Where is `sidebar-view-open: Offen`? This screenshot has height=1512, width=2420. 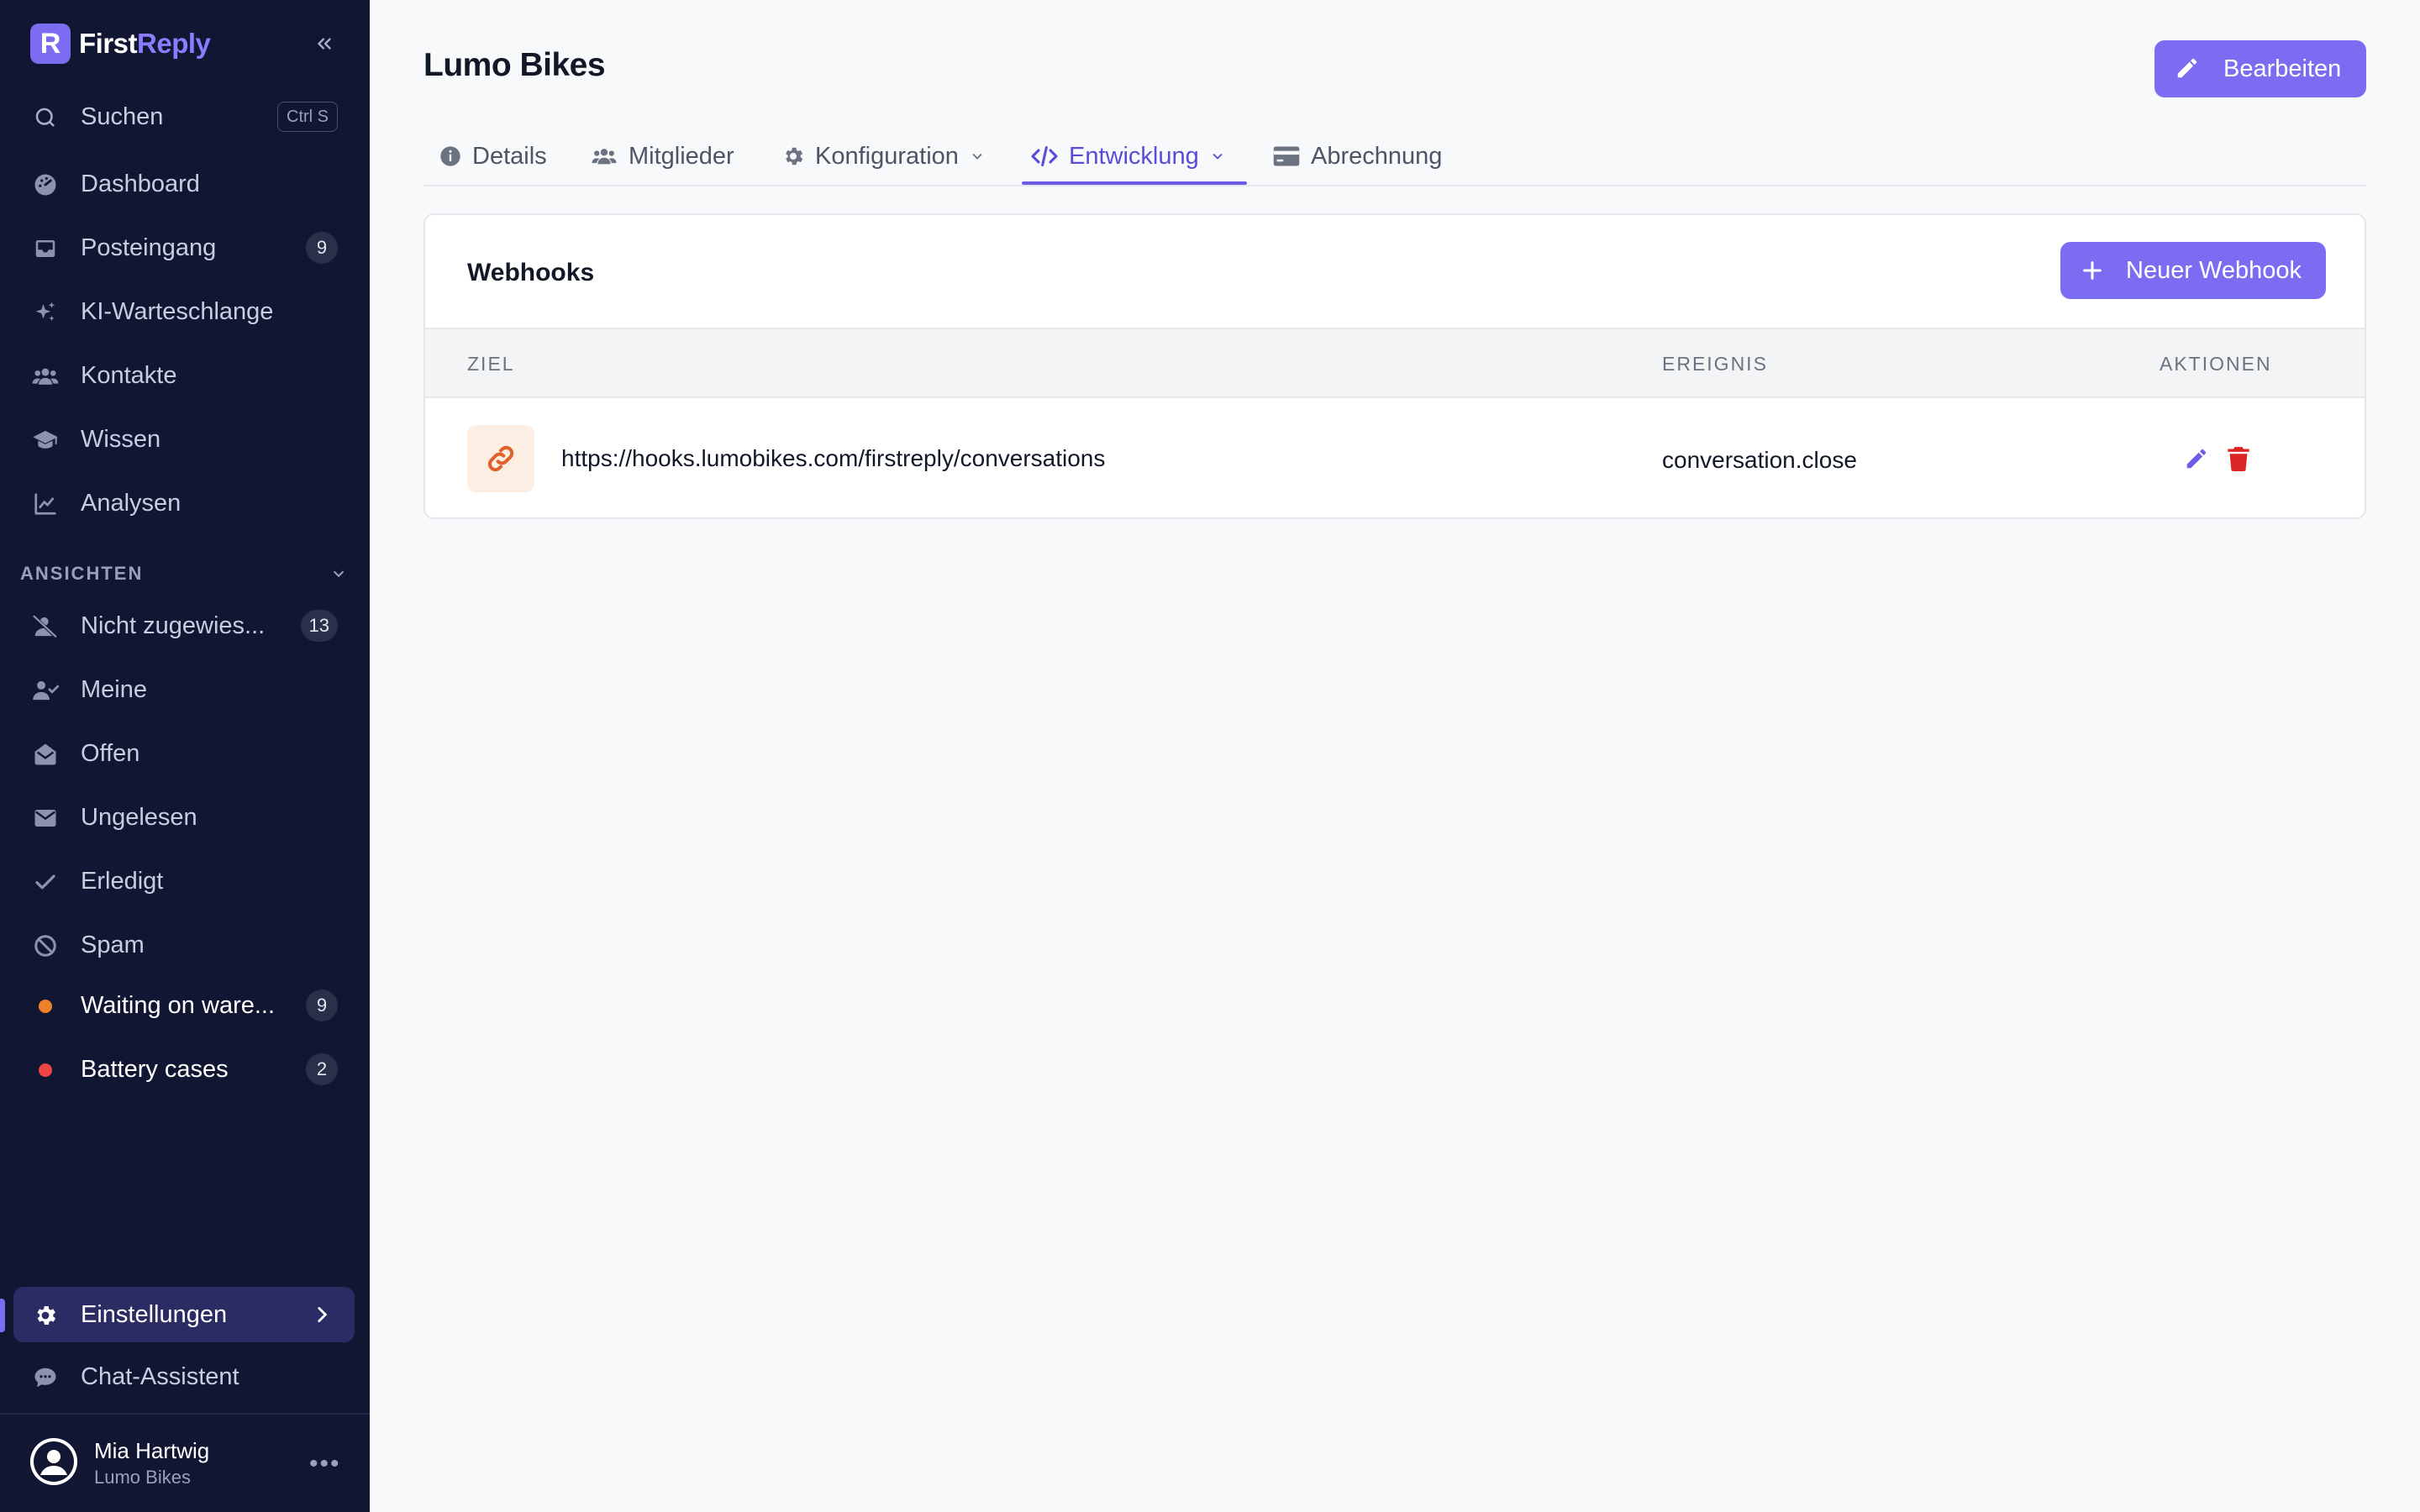 sidebar-view-open: Offen is located at coordinates (184, 753).